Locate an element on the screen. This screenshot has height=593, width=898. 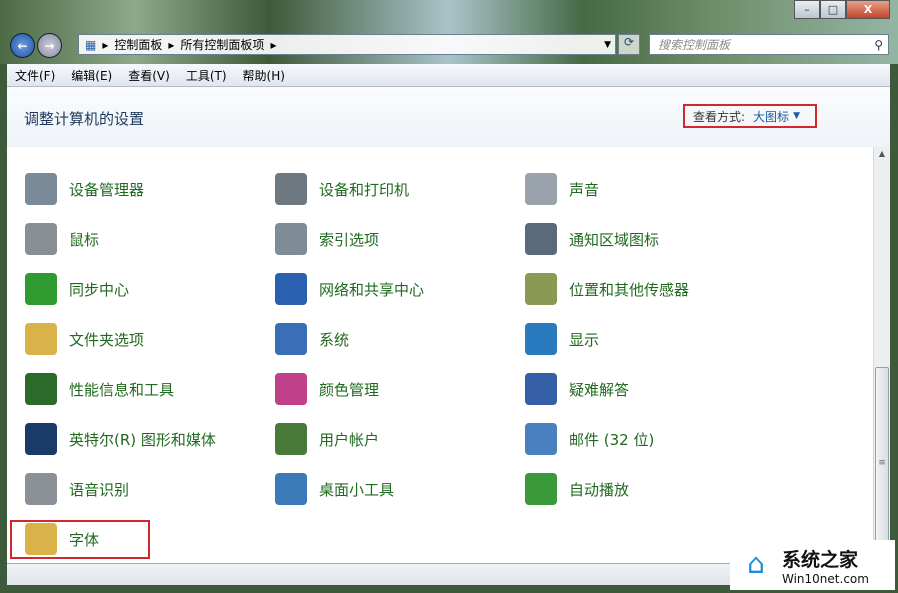
speaker-icon is located at coordinates (541, 189).